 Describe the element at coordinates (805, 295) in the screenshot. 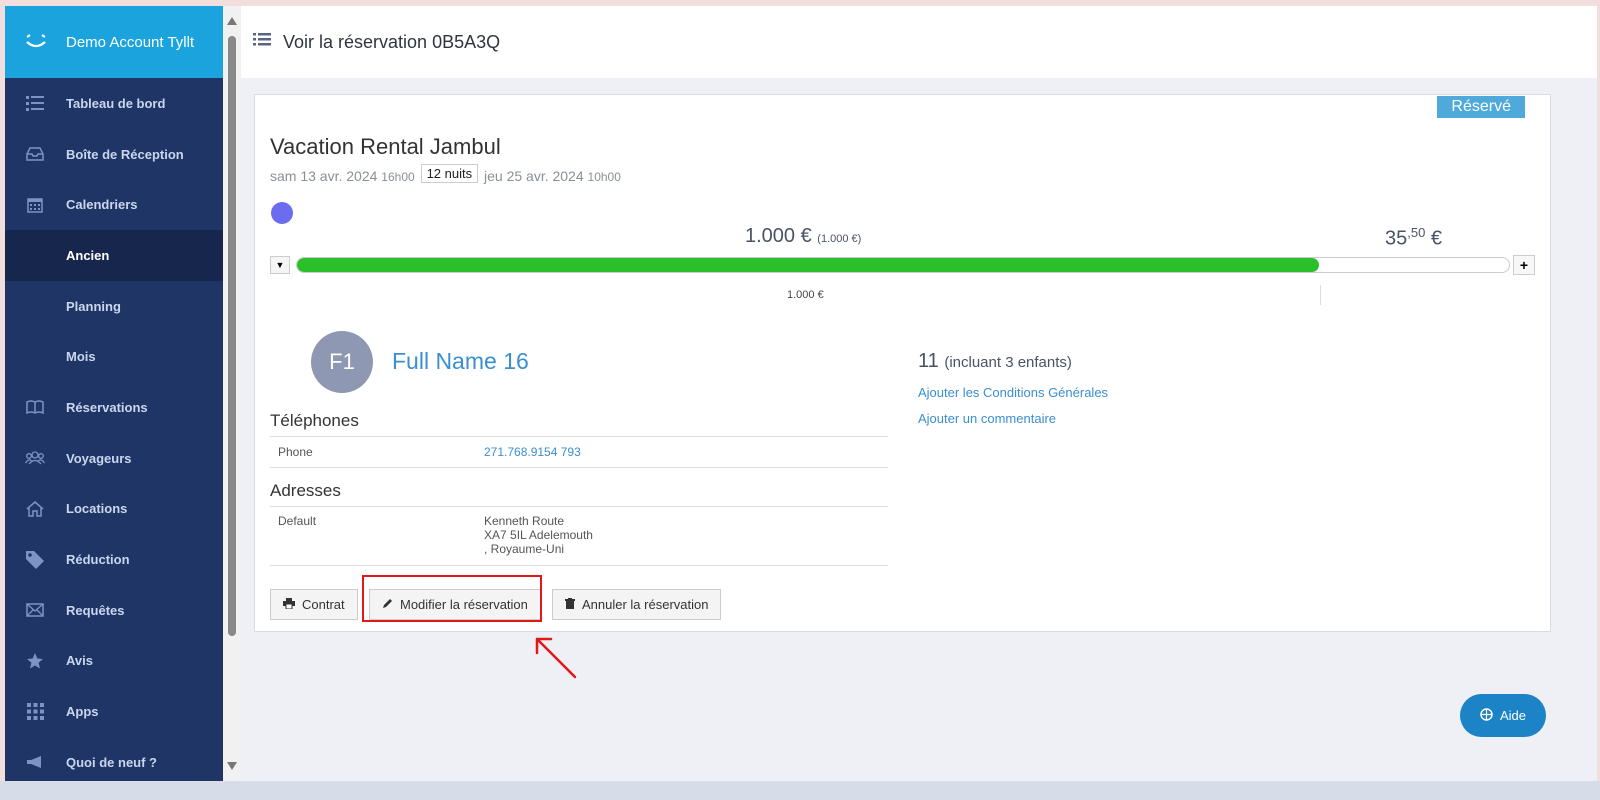

I see `paid-amount-label: 1.000 €` at that location.